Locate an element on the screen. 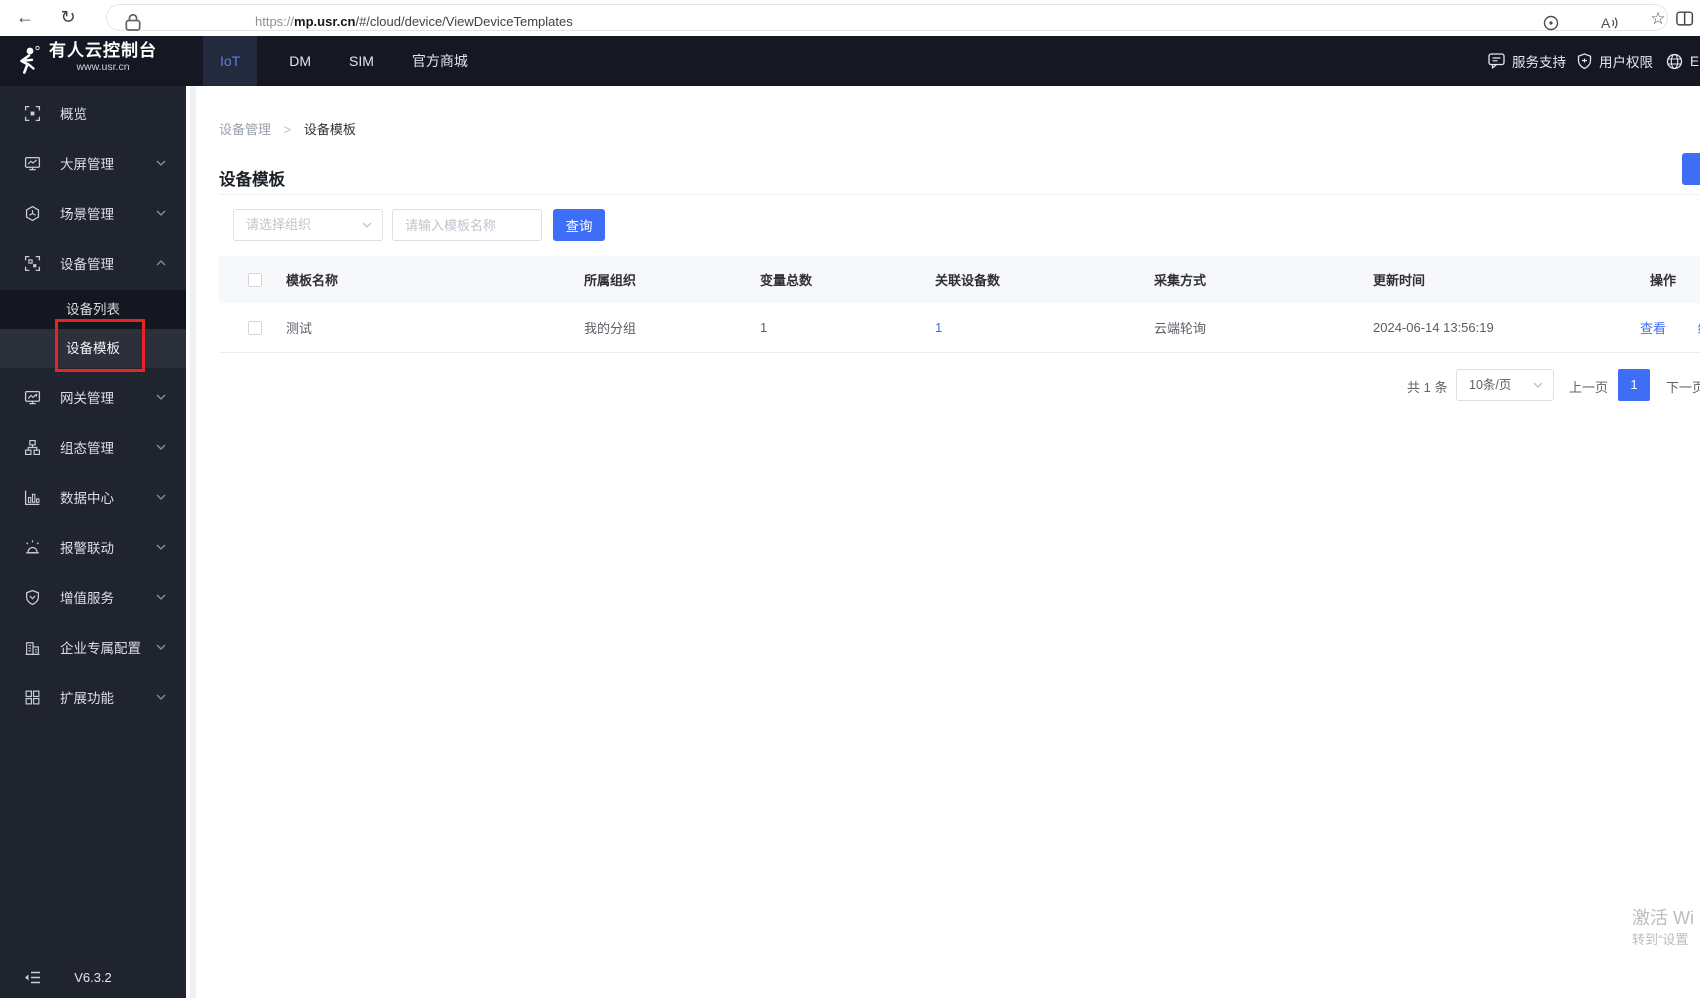 The height and width of the screenshot is (998, 1700). logo-text: 有人云控制台 www.usr.cn is located at coordinates (103, 56).